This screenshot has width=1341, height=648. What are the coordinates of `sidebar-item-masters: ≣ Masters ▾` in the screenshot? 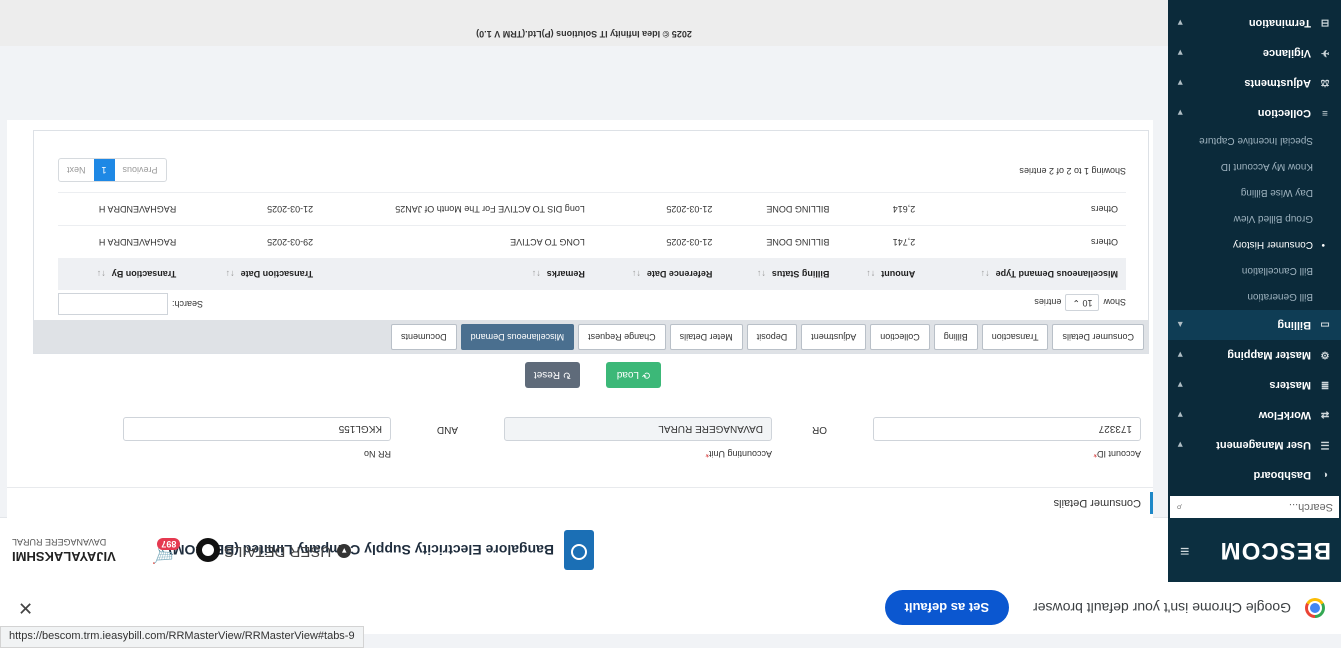 It's located at (1254, 385).